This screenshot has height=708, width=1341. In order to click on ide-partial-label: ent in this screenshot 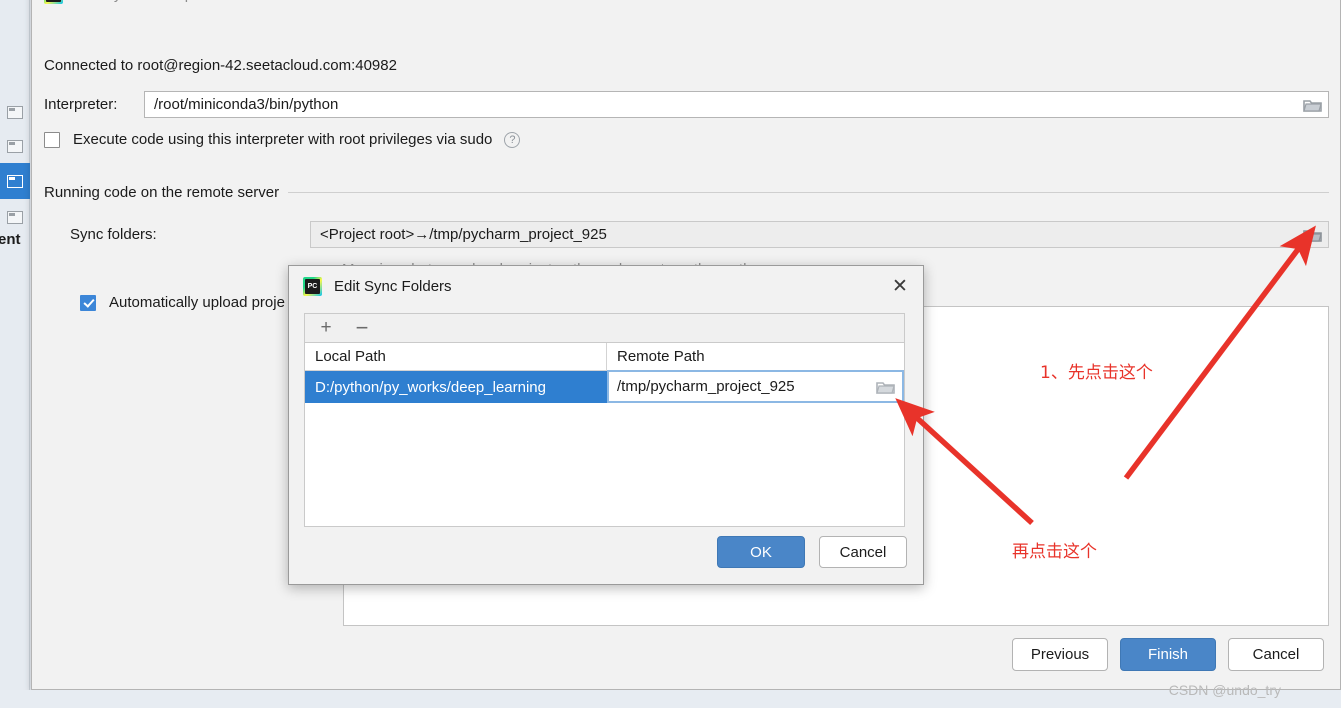, I will do `click(10, 239)`.